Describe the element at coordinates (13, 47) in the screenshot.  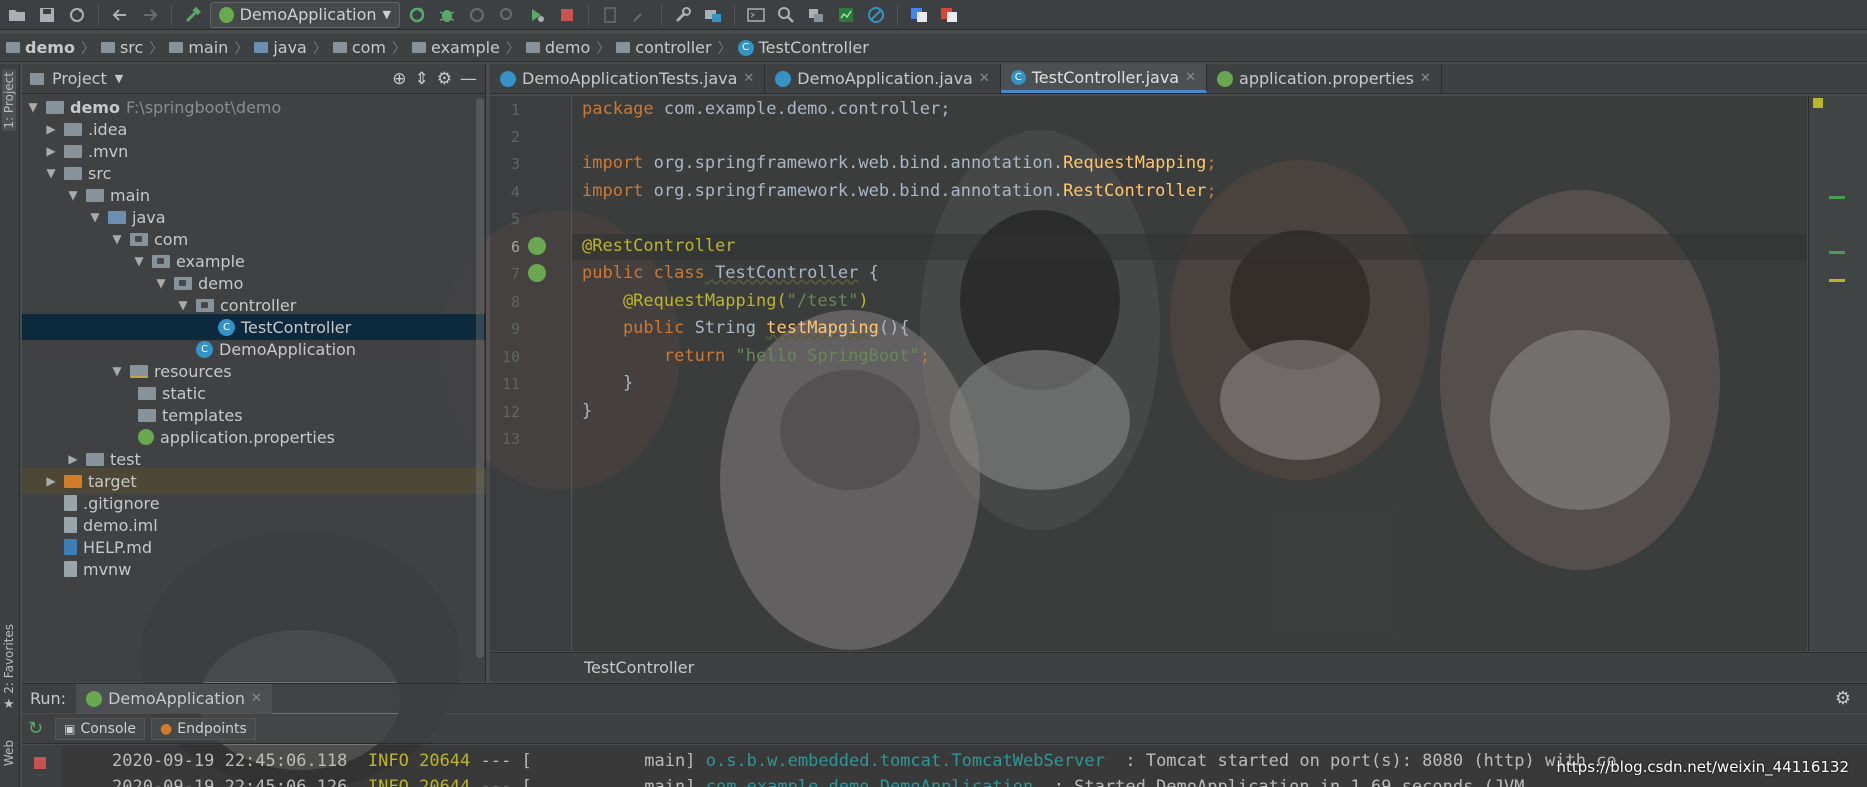
I see `module-icon` at that location.